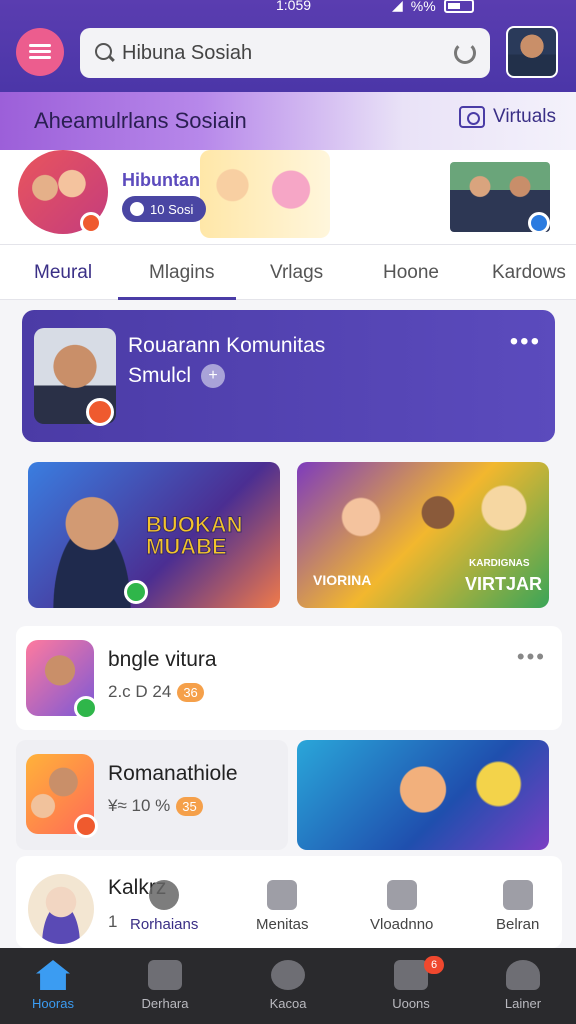  I want to click on banner-2-title: VIRTJAR, so click(504, 584).